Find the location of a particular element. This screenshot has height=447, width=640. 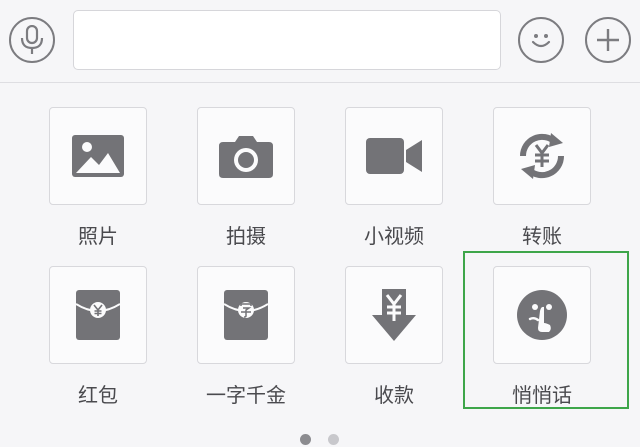

panel-item-receive-money: 收款 is located at coordinates (395, 341).